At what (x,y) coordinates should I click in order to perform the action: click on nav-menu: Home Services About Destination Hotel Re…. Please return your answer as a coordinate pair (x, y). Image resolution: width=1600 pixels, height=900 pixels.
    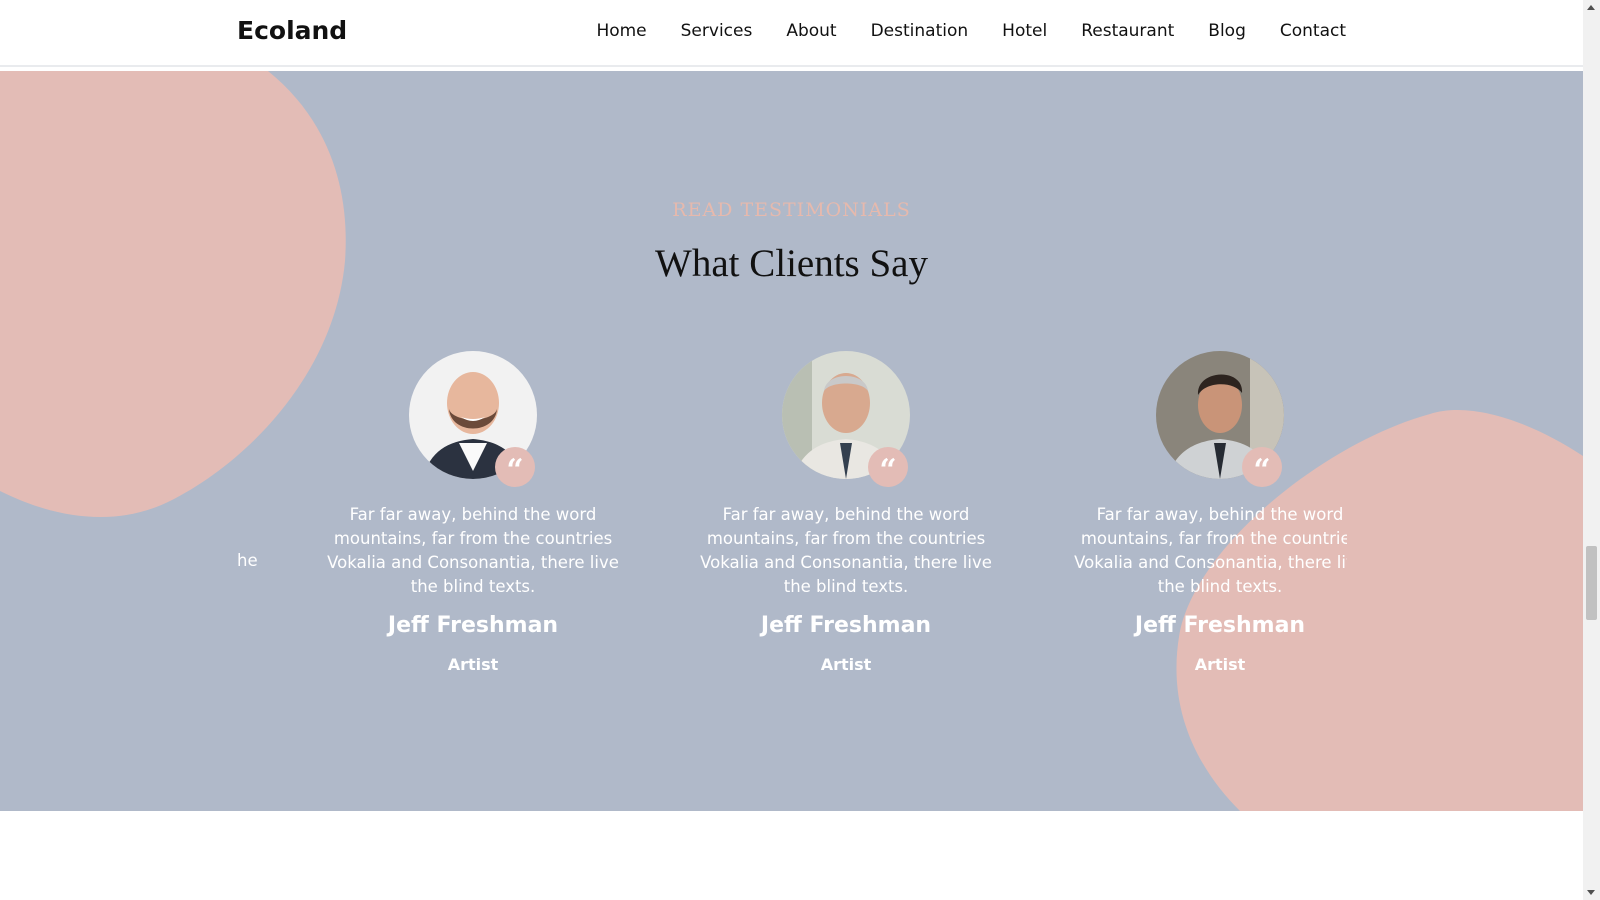
    Looking at the image, I should click on (954, 31).